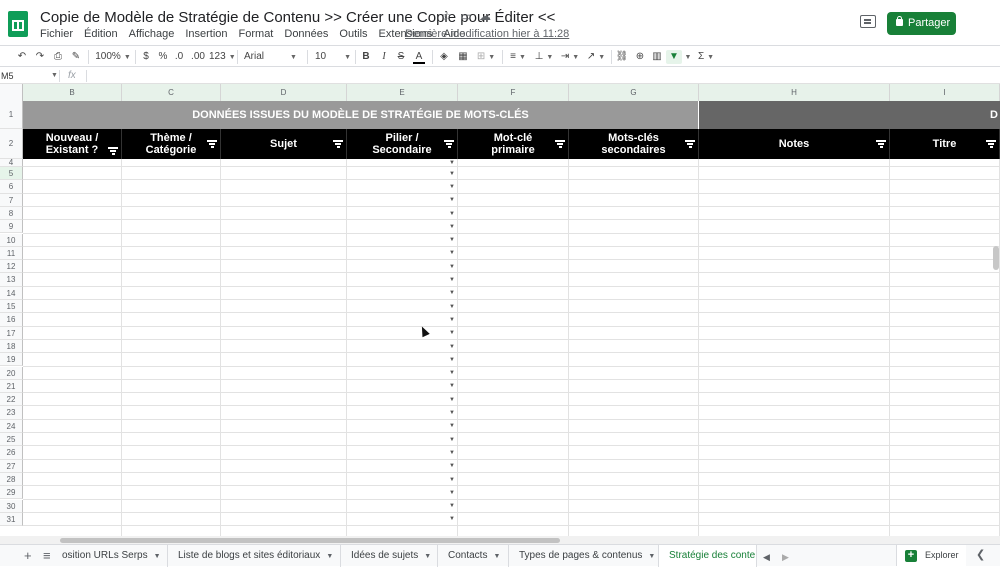 Image resolution: width=1000 pixels, height=567 pixels. I want to click on select-all-corner, so click(11, 92).